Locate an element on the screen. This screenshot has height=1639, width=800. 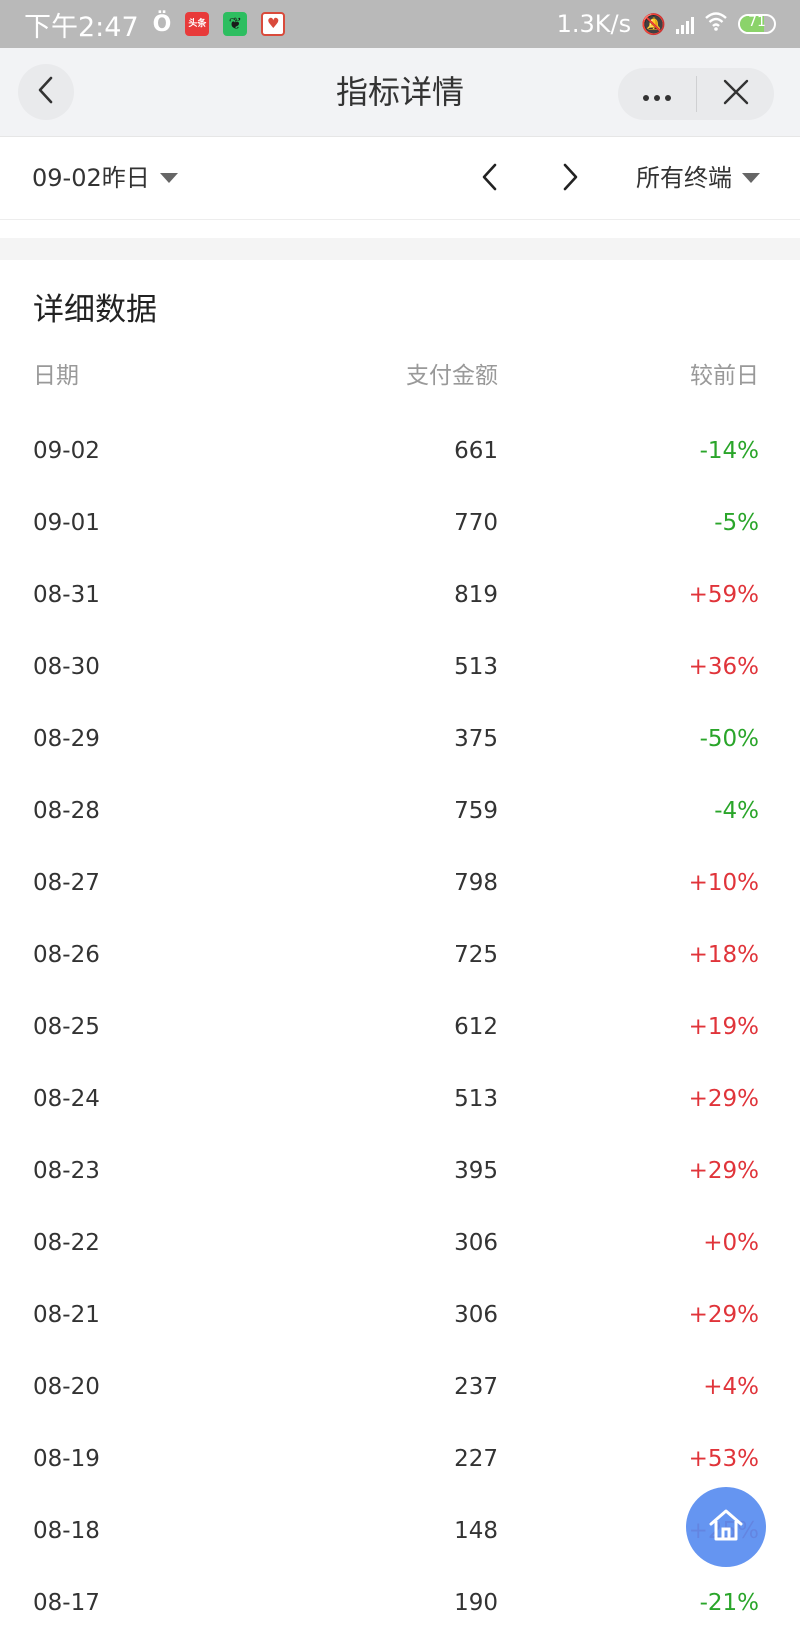
table-header: 日期 支付金额 较前日 is located at coordinates (400, 376).